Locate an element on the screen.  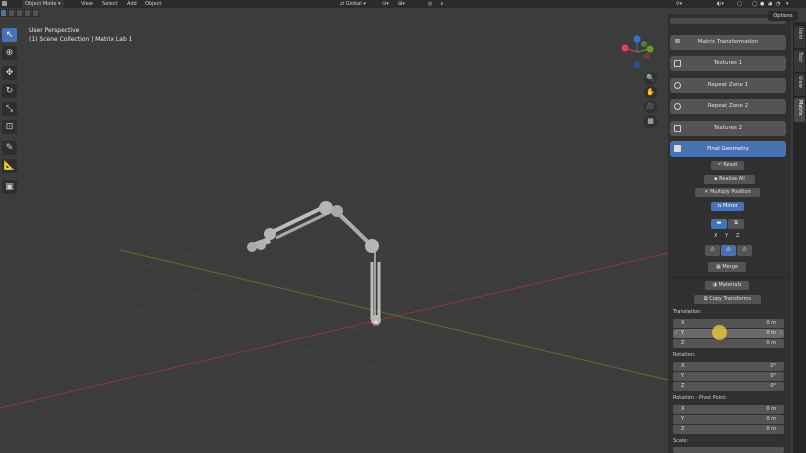
panel-divider is located at coordinates (728, 277).